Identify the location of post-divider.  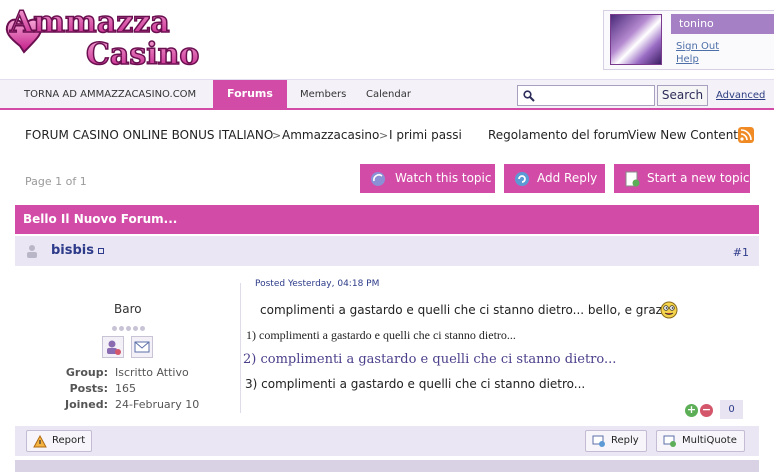
(240, 348).